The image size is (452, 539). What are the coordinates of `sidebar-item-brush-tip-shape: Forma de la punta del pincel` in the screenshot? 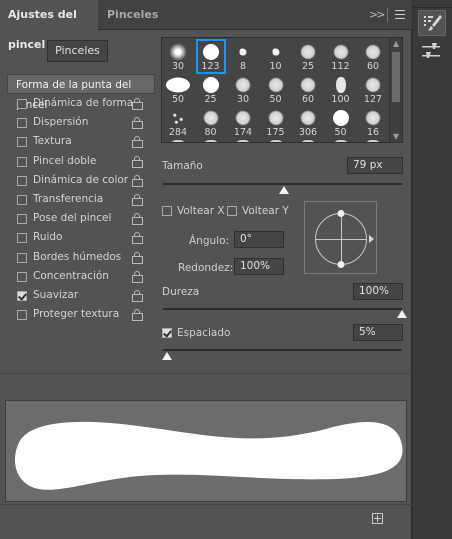 It's located at (81, 92).